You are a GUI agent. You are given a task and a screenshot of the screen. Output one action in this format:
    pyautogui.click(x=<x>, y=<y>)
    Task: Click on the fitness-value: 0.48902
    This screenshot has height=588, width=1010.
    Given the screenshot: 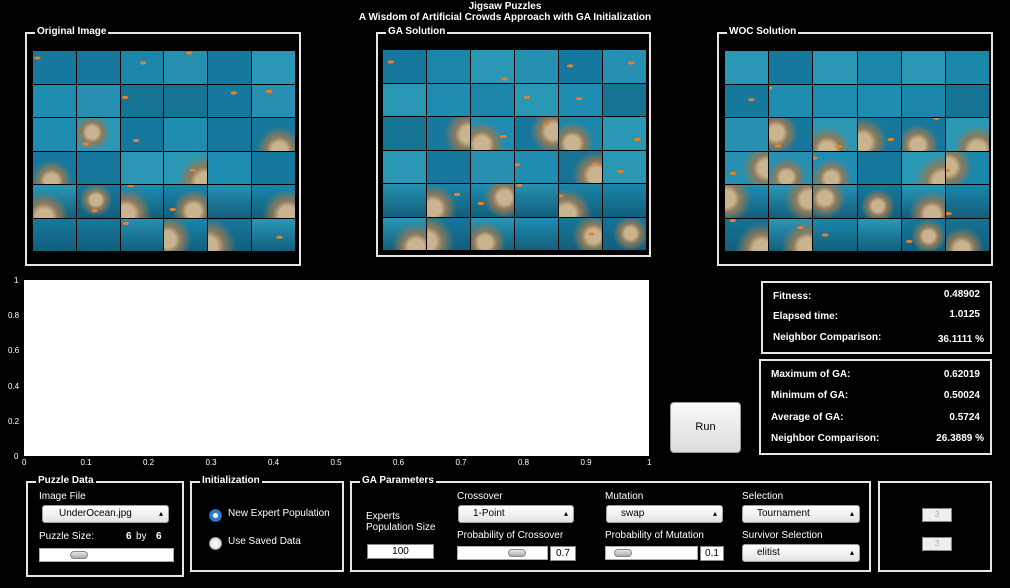 What is the action you would take?
    pyautogui.click(x=961, y=294)
    